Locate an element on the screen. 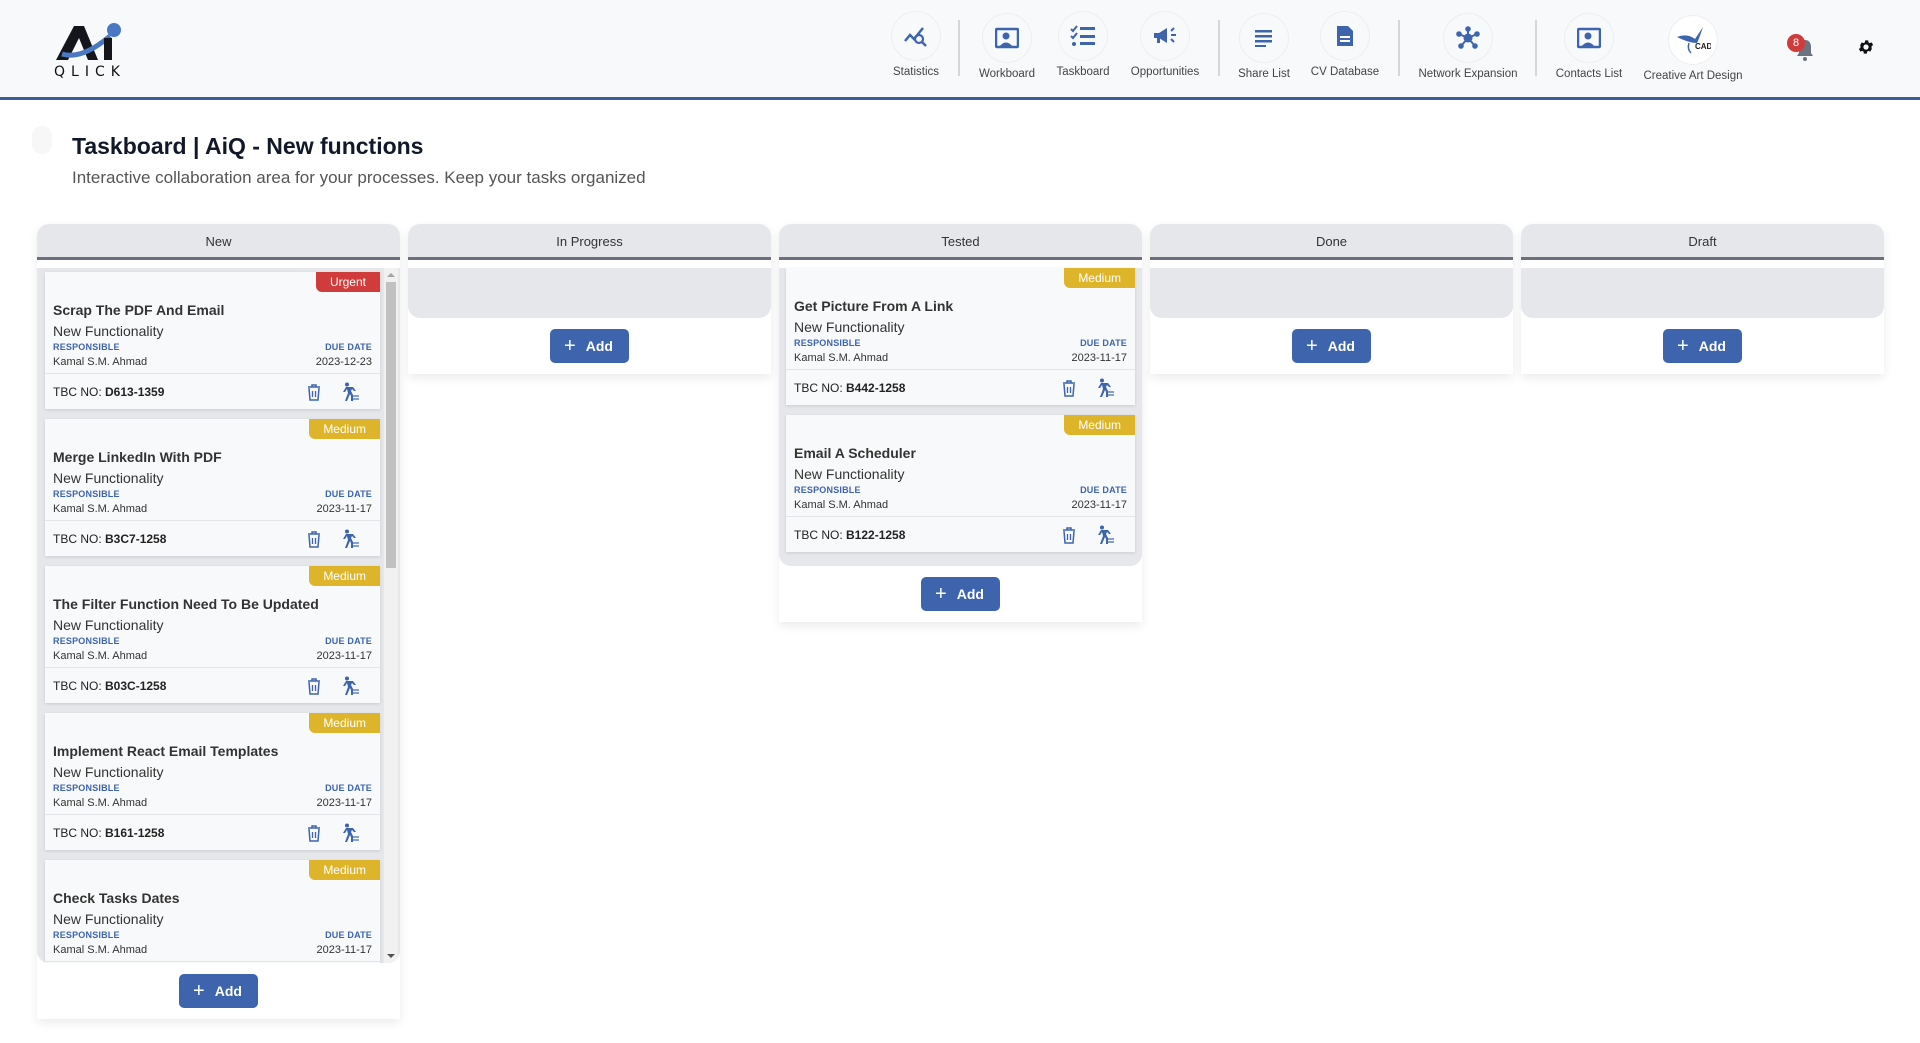  nav-network-expansion: Network Expansion is located at coordinates (1468, 47).